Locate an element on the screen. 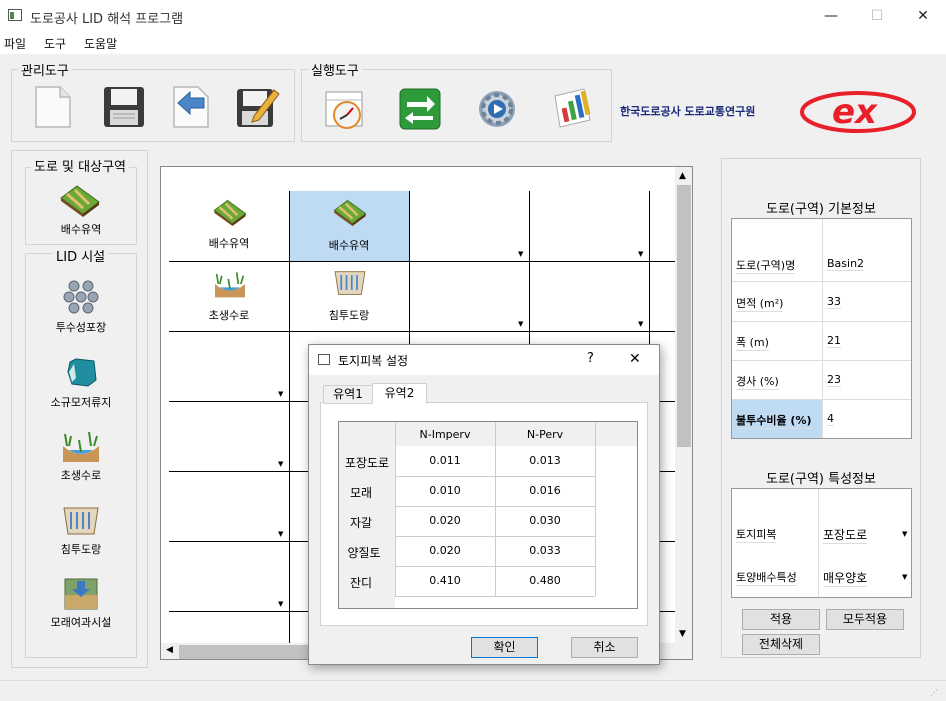 The height and width of the screenshot is (701, 946). table-cell: 0.410 is located at coordinates (445, 580).